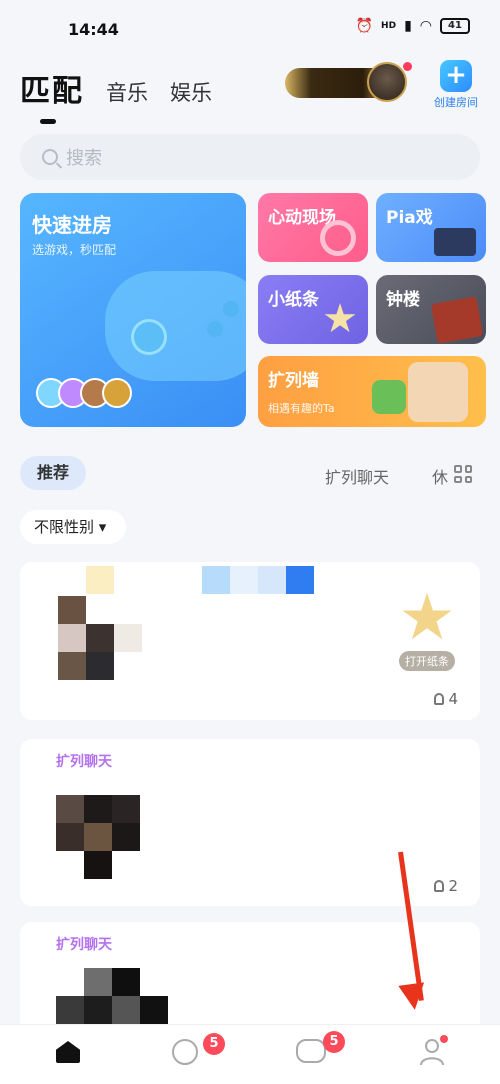 The height and width of the screenshot is (1084, 500). Describe the element at coordinates (149, 337) in the screenshot. I see `gamepad-stick` at that location.